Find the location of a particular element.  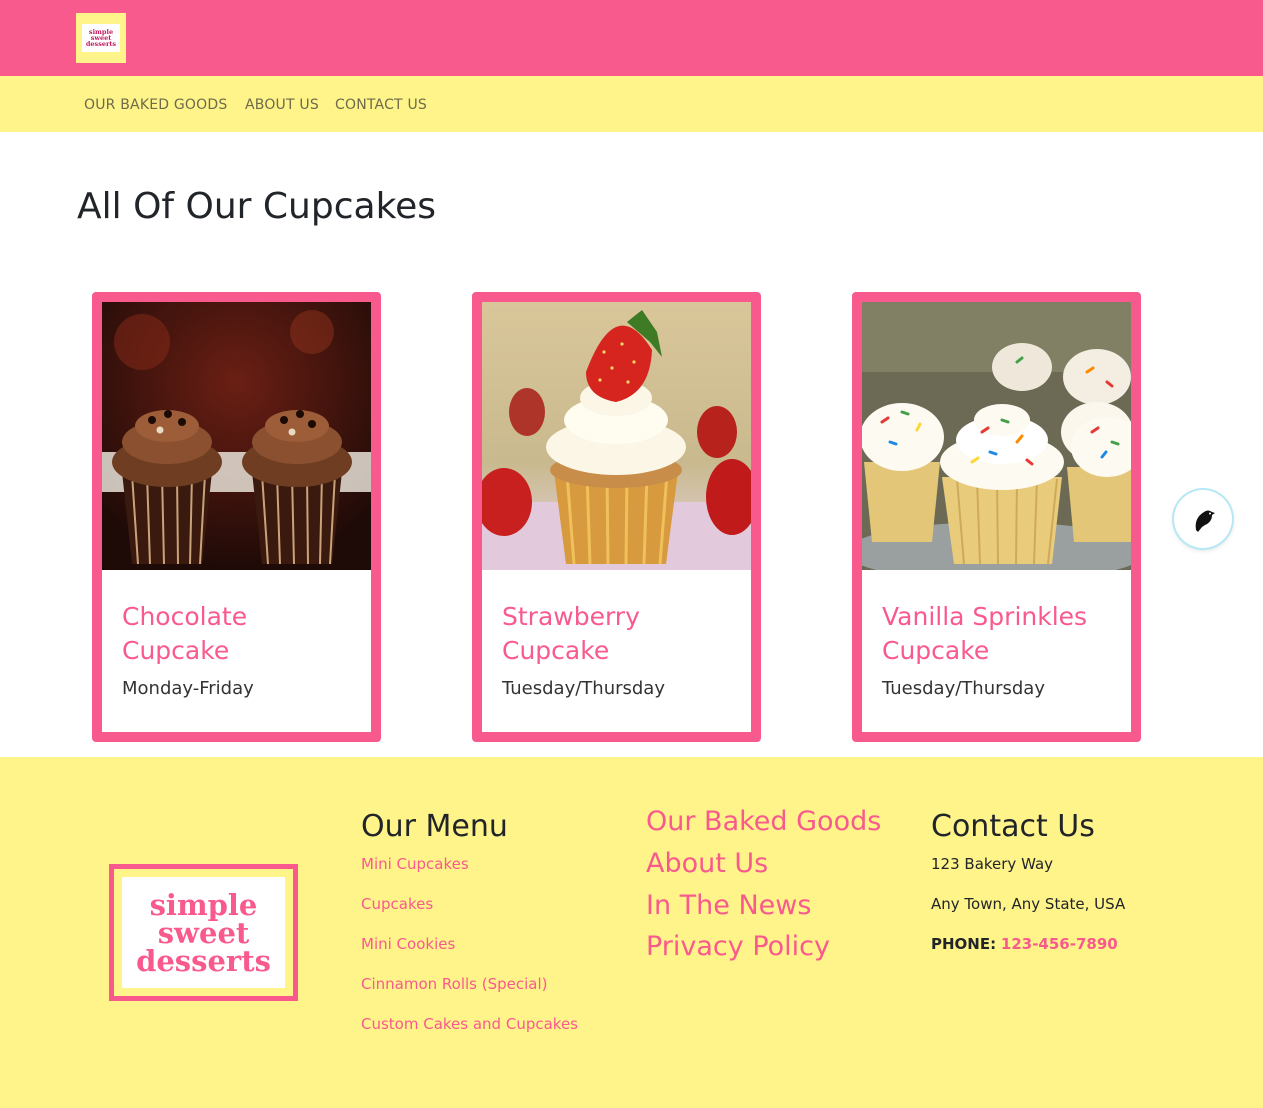

footer-link-our-baked-goods: Our Baked Goods is located at coordinates (763, 821).